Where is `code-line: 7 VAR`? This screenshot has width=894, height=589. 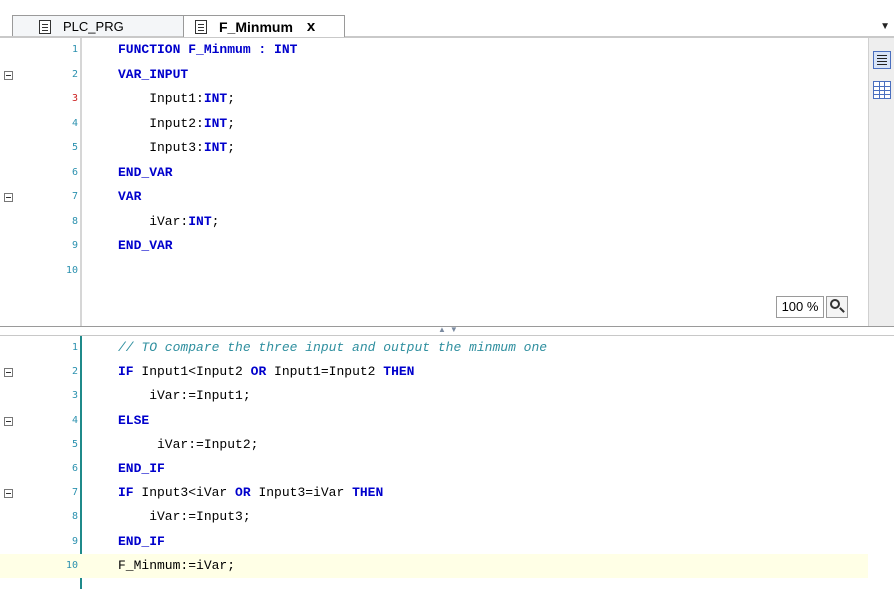 code-line: 7 VAR is located at coordinates (434, 197).